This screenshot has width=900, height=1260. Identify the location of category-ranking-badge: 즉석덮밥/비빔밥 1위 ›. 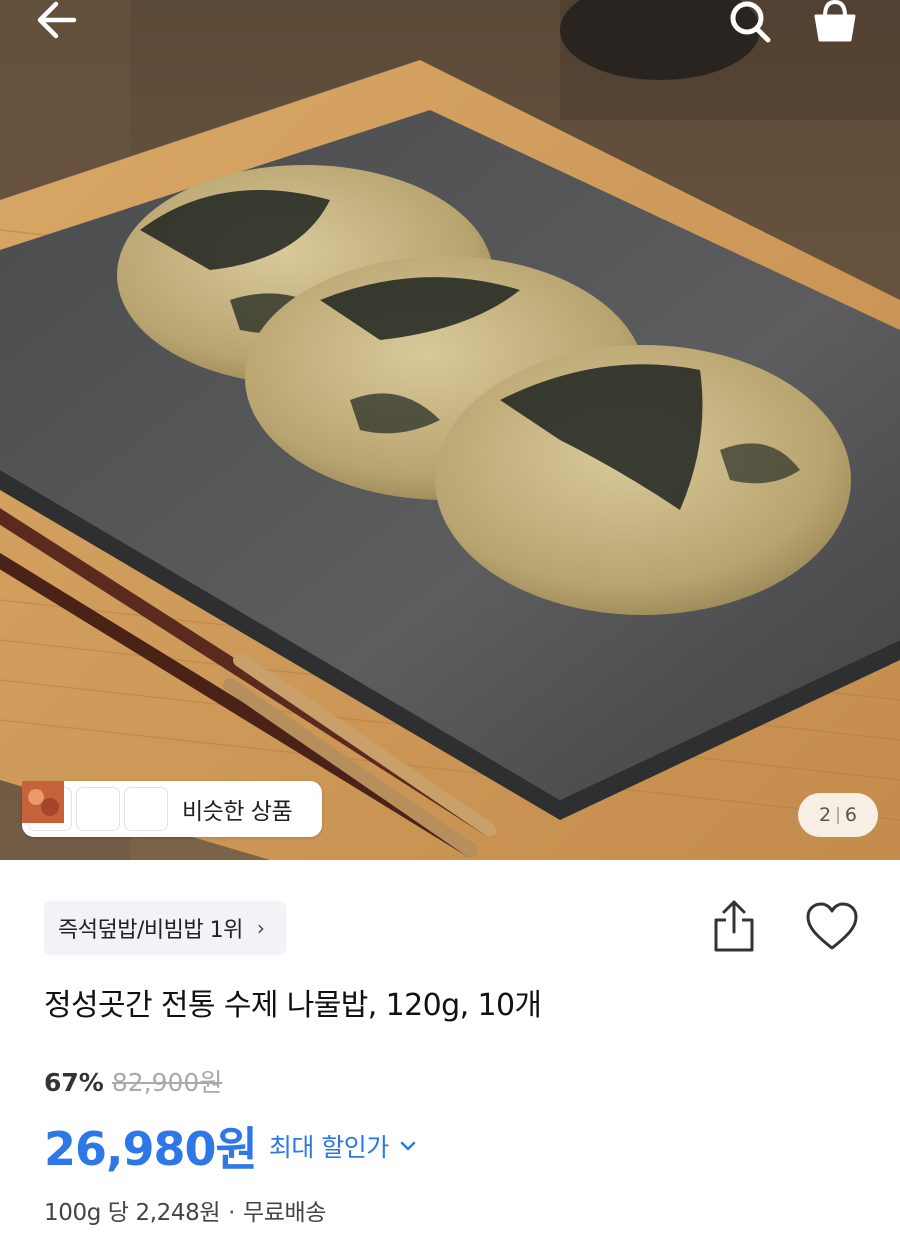
(165, 928).